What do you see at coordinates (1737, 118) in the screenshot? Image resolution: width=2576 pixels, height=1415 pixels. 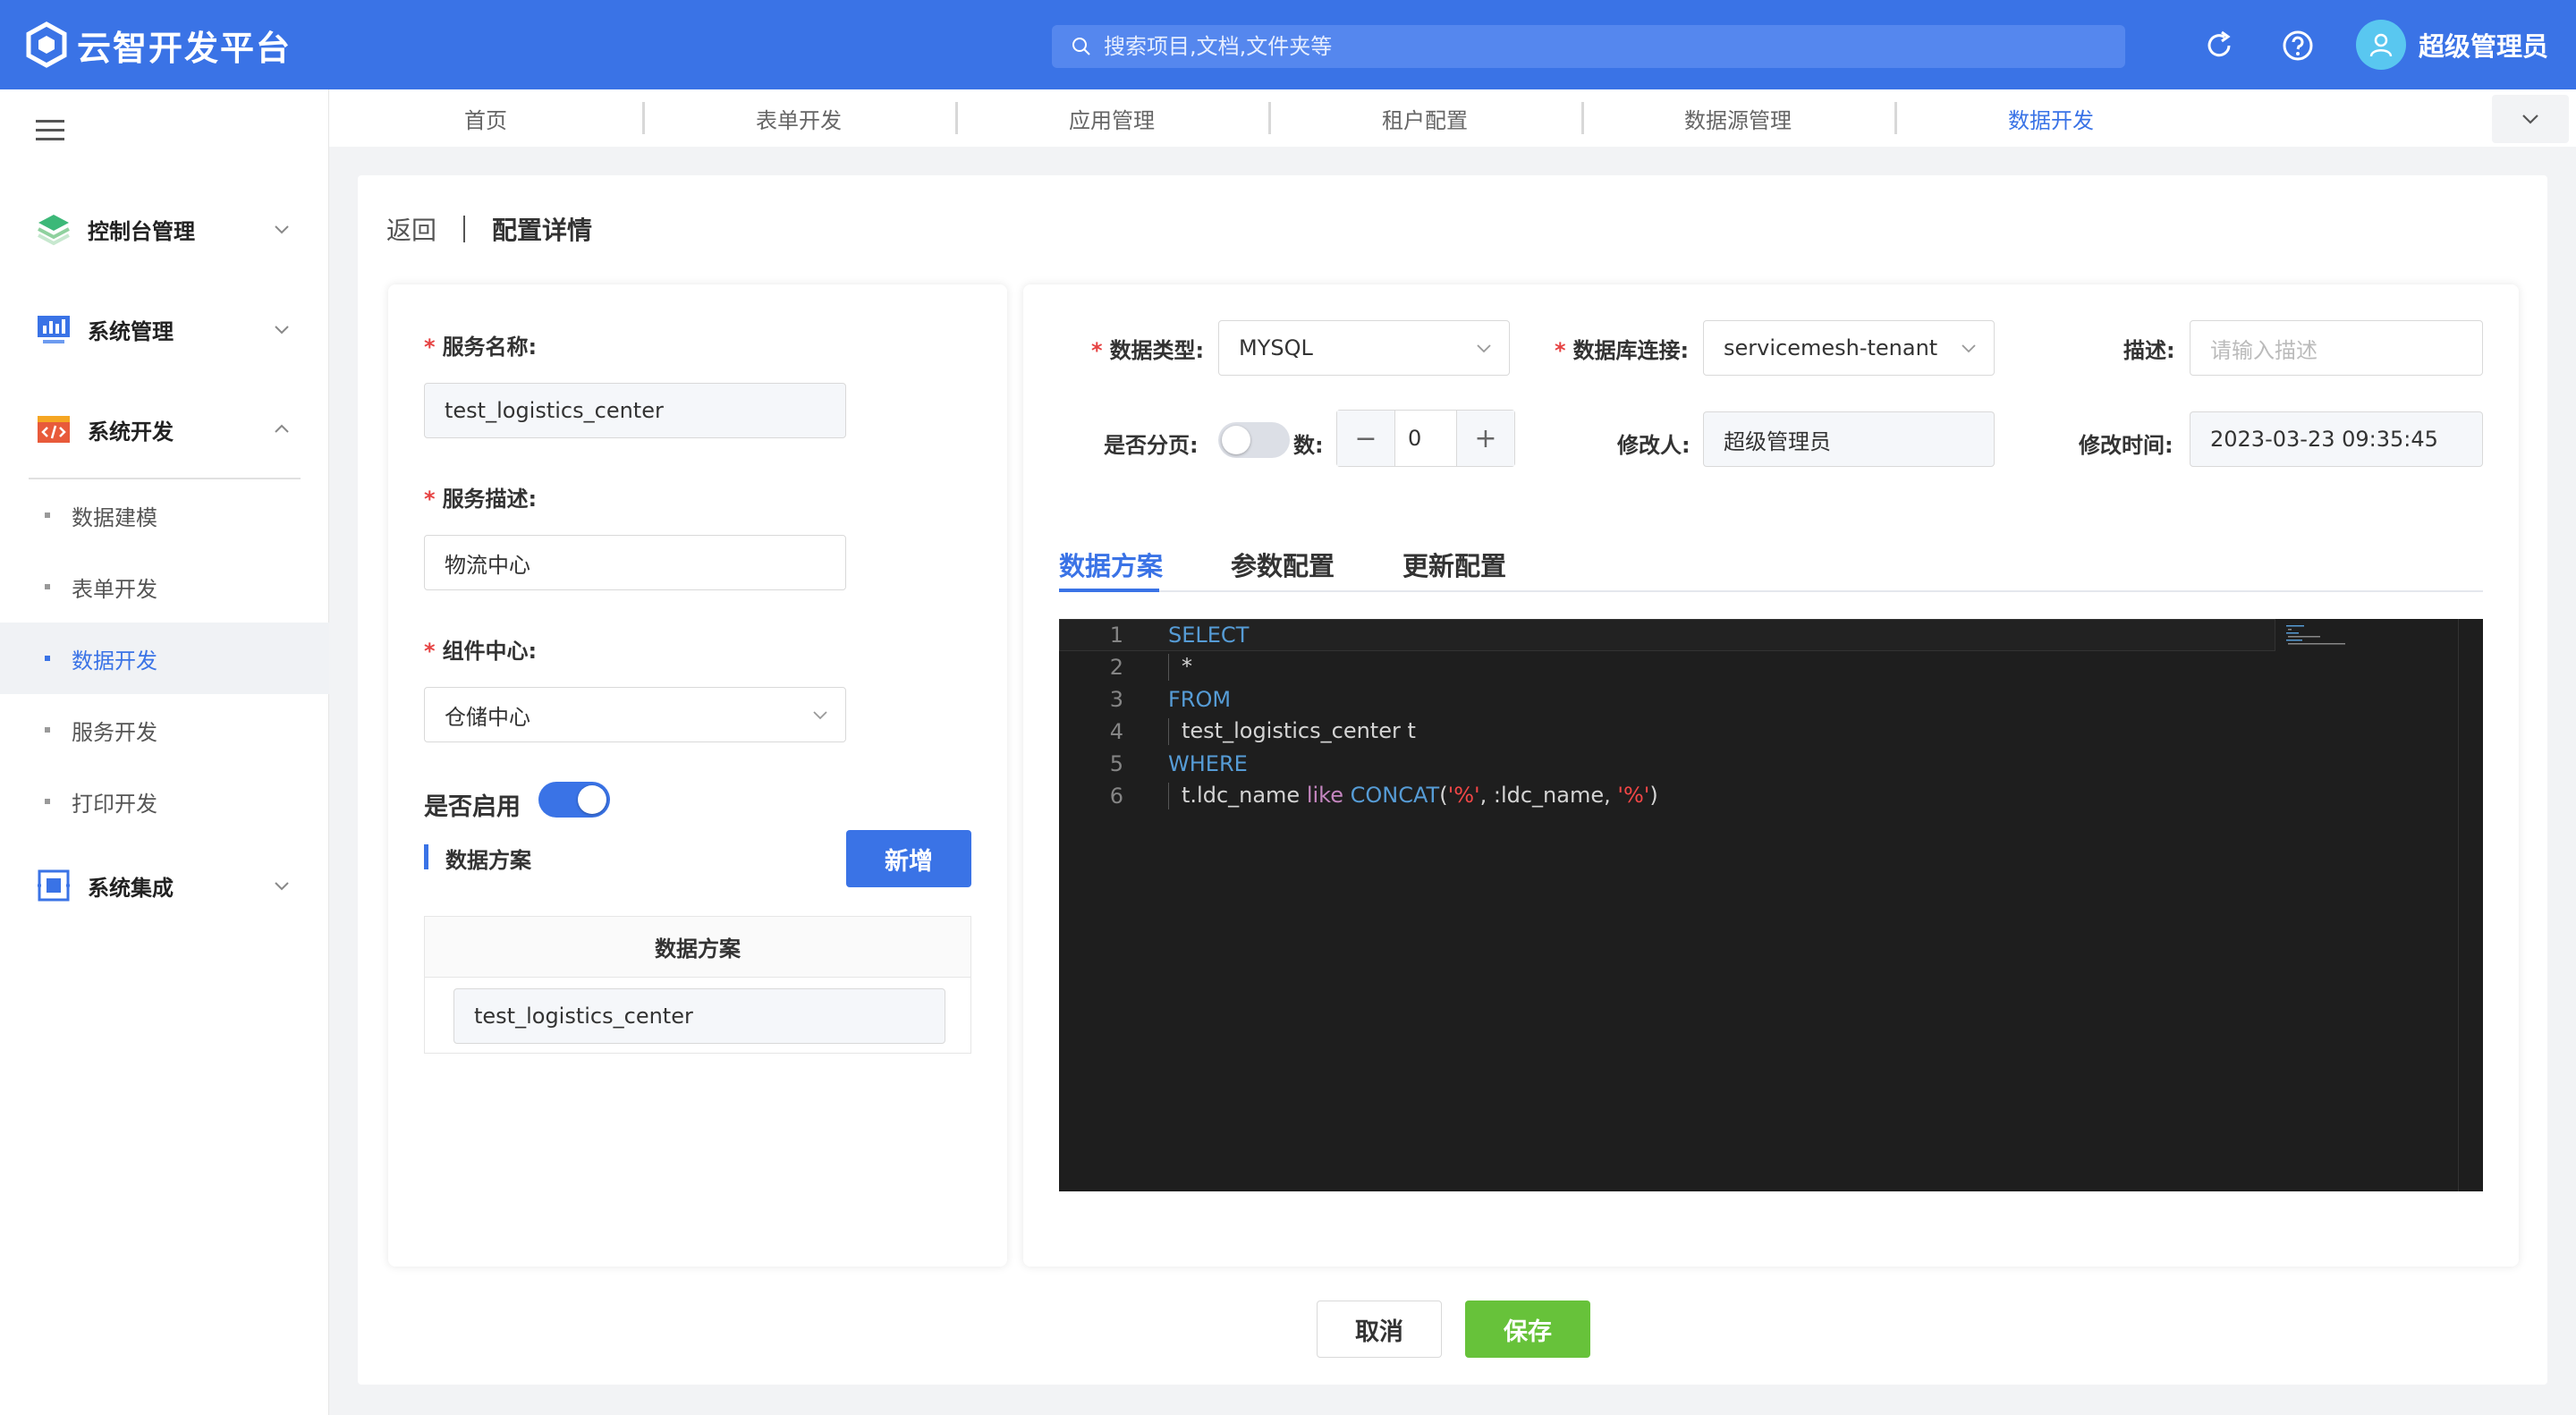 I see `tab-datasource-management: 数据源管理` at bounding box center [1737, 118].